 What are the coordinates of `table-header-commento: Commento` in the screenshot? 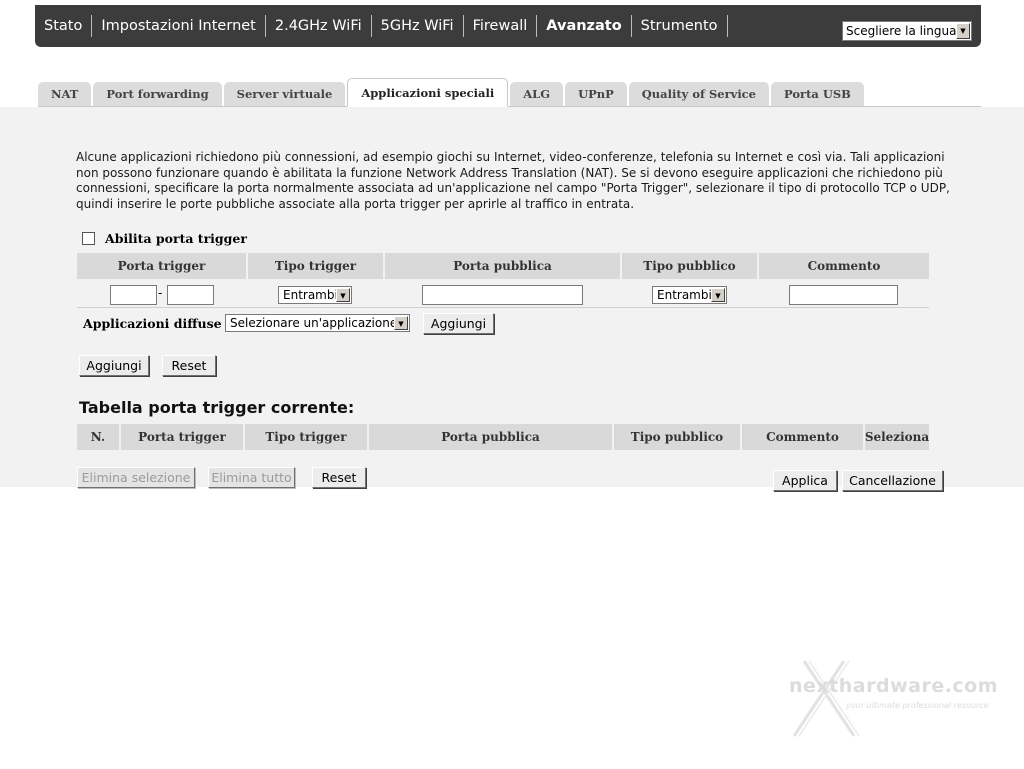 It's located at (802, 437).